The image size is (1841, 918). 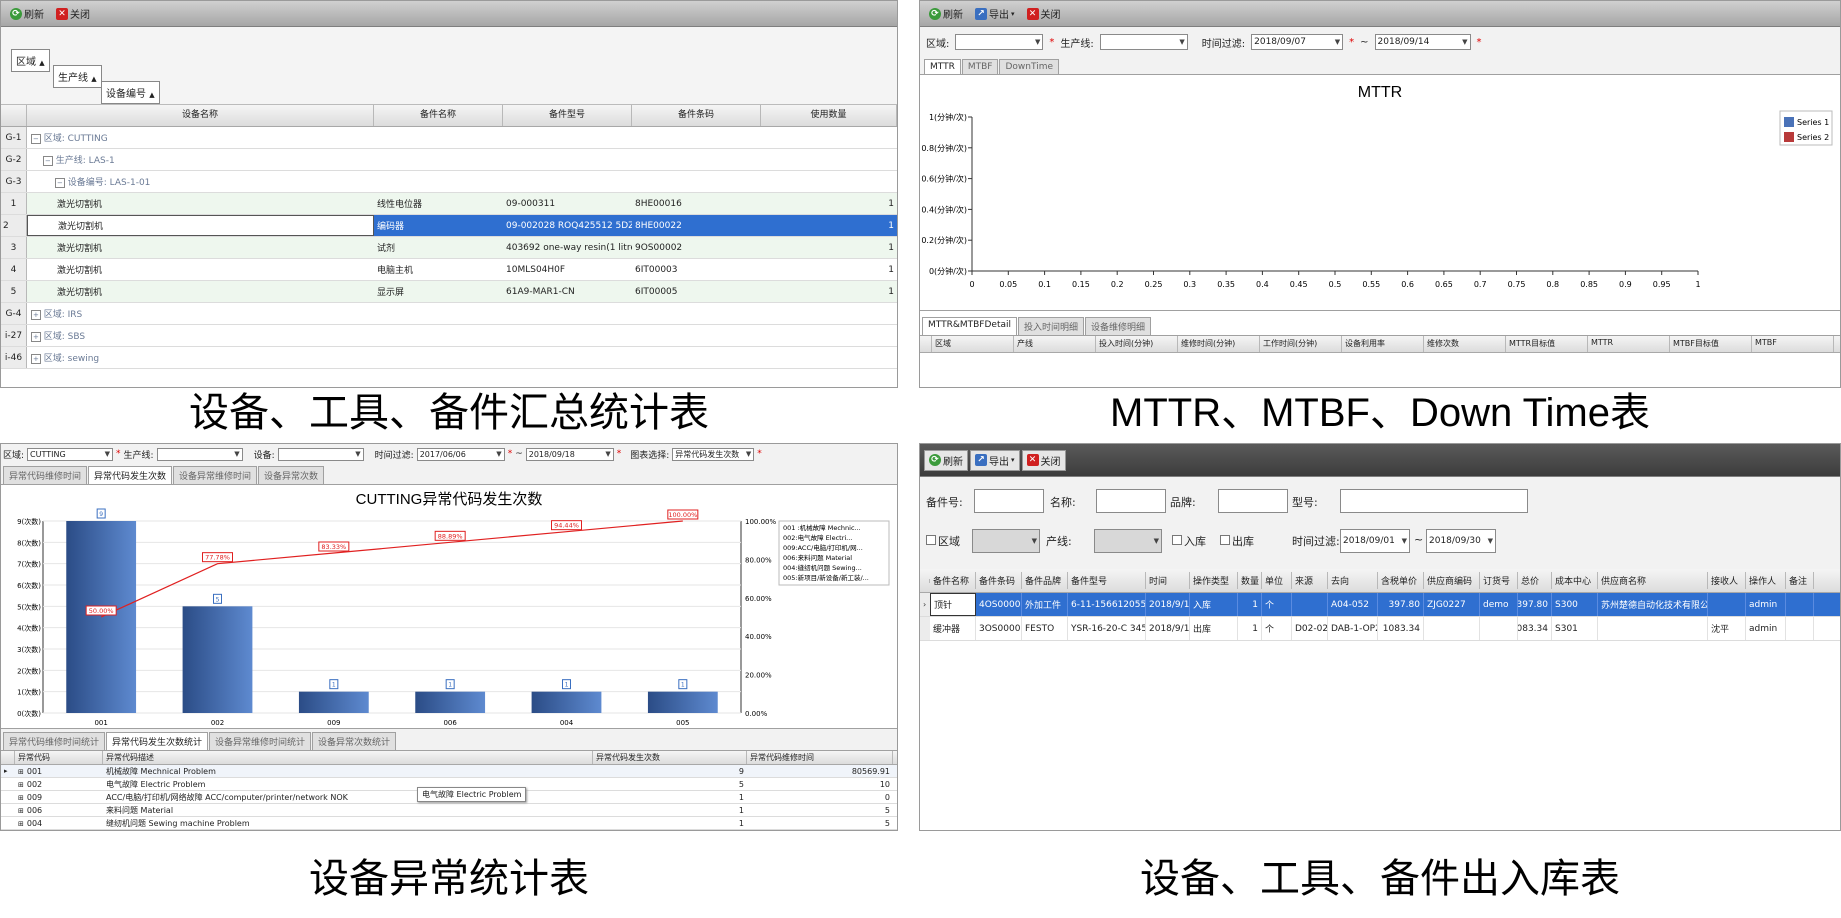 What do you see at coordinates (449, 823) in the screenshot?
I see `table-row: ⊞ 004 缝纫机问题 Sewing machine Problem 1 5` at bounding box center [449, 823].